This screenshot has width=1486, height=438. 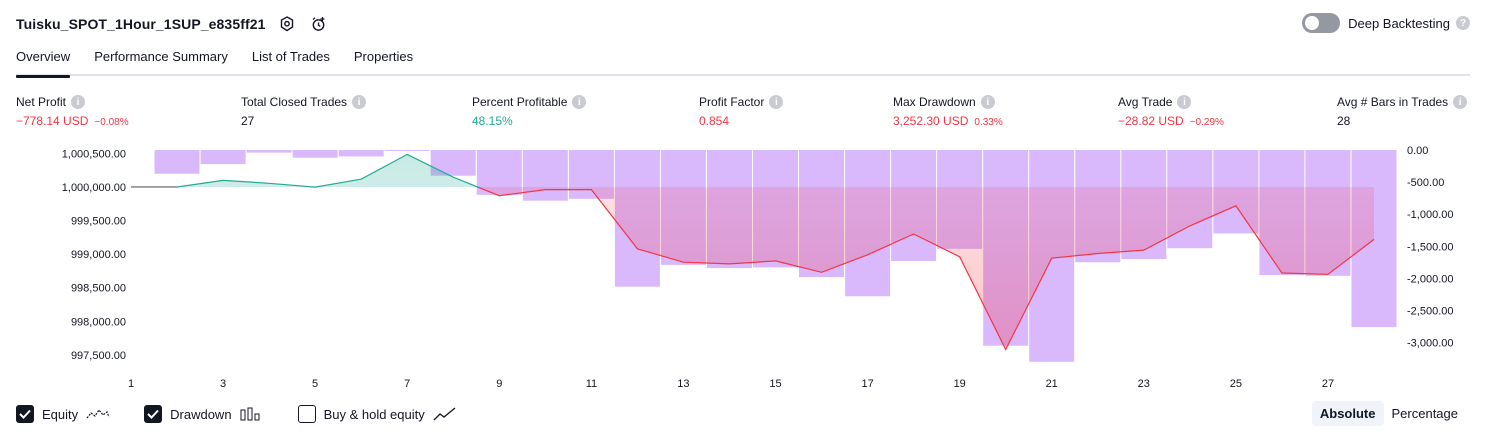 What do you see at coordinates (1417, 151) in the screenshot?
I see `right-axis-tick: 0.00` at bounding box center [1417, 151].